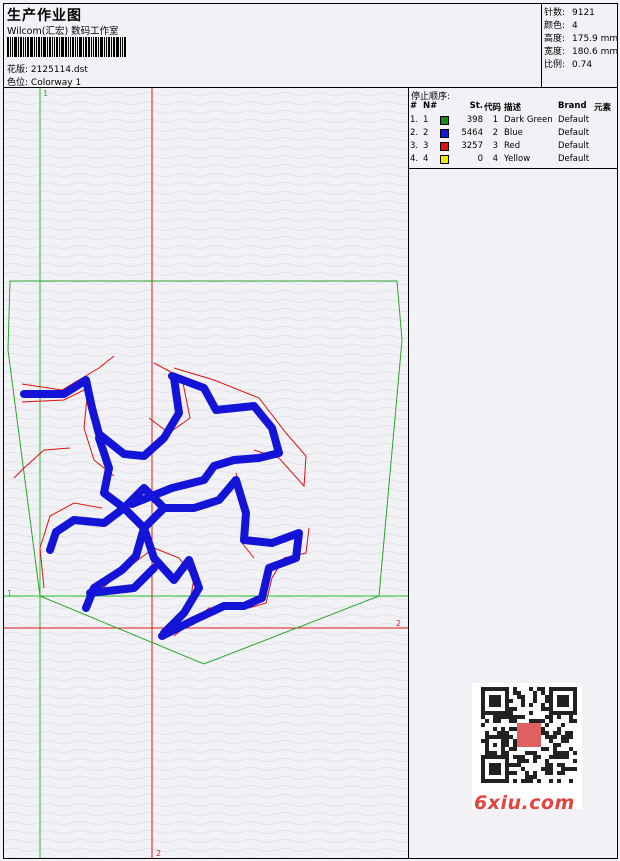 The width and height of the screenshot is (620, 861). Describe the element at coordinates (495, 159) in the screenshot. I see `row-code: 4` at that location.